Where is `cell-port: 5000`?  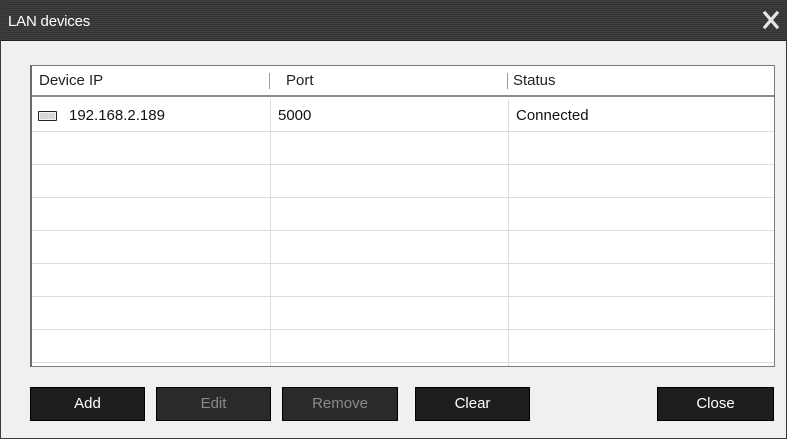
cell-port: 5000 is located at coordinates (295, 115).